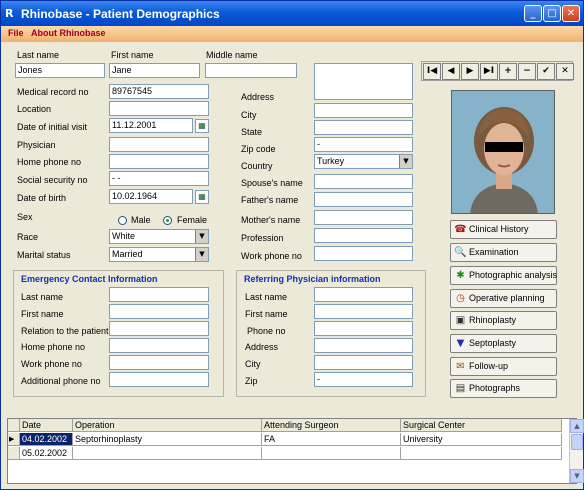 This screenshot has width=584, height=490. Describe the element at coordinates (159, 236) in the screenshot. I see `race-select: White ▼` at that location.